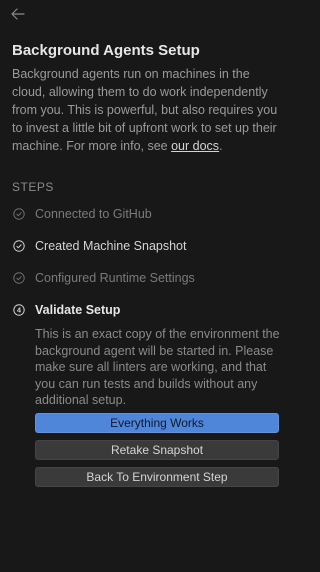 Image resolution: width=320 pixels, height=572 pixels. I want to click on step-created-snapshot: Created Machine Snapshot, so click(99, 246).